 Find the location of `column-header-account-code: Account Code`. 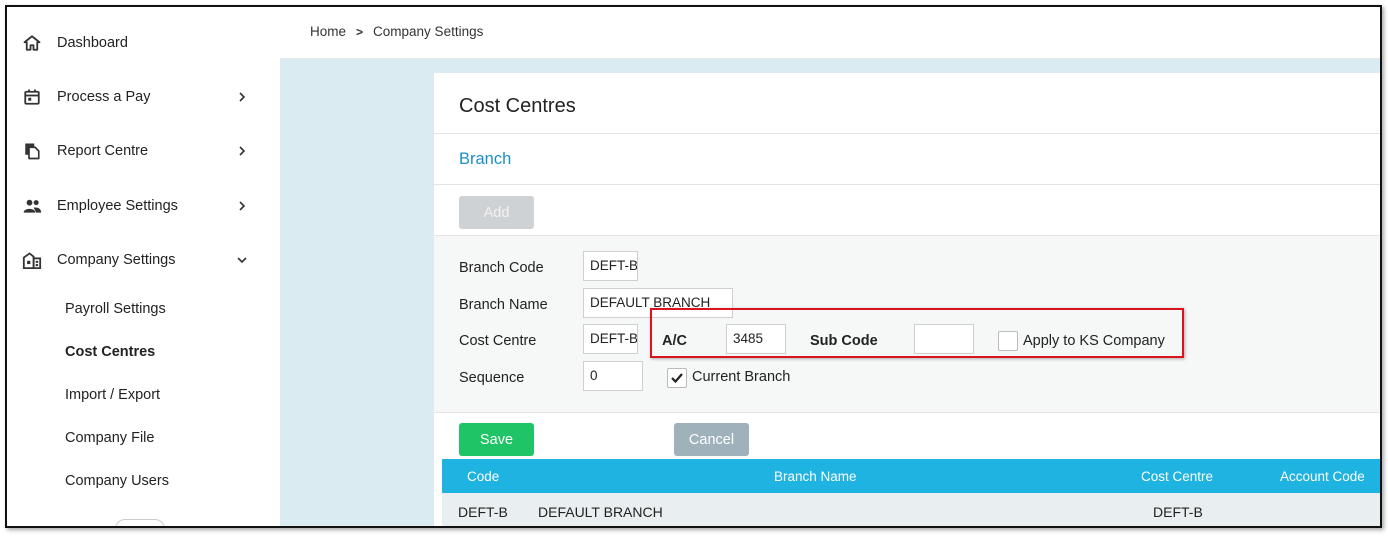

column-header-account-code: Account Code is located at coordinates (1322, 476).